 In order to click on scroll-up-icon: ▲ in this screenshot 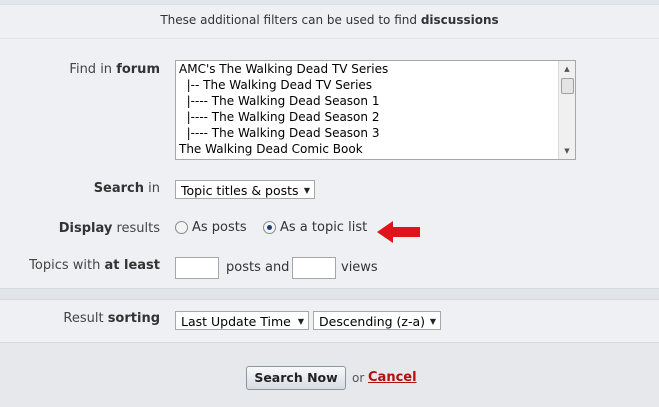, I will do `click(567, 69)`.